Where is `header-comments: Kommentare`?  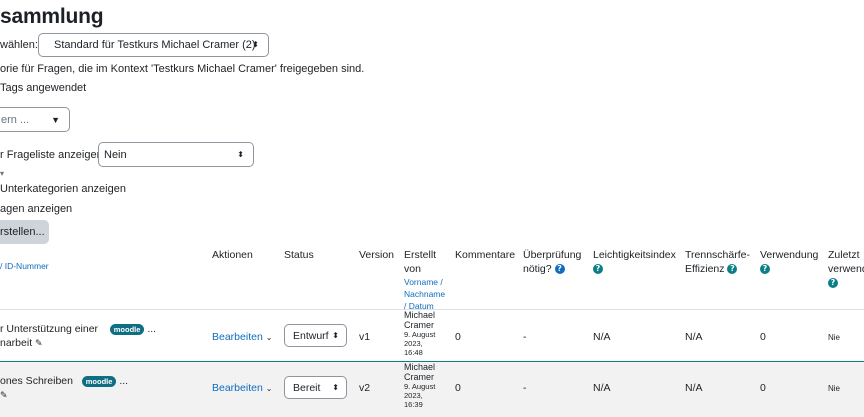
header-comments: Kommentare is located at coordinates (485, 255).